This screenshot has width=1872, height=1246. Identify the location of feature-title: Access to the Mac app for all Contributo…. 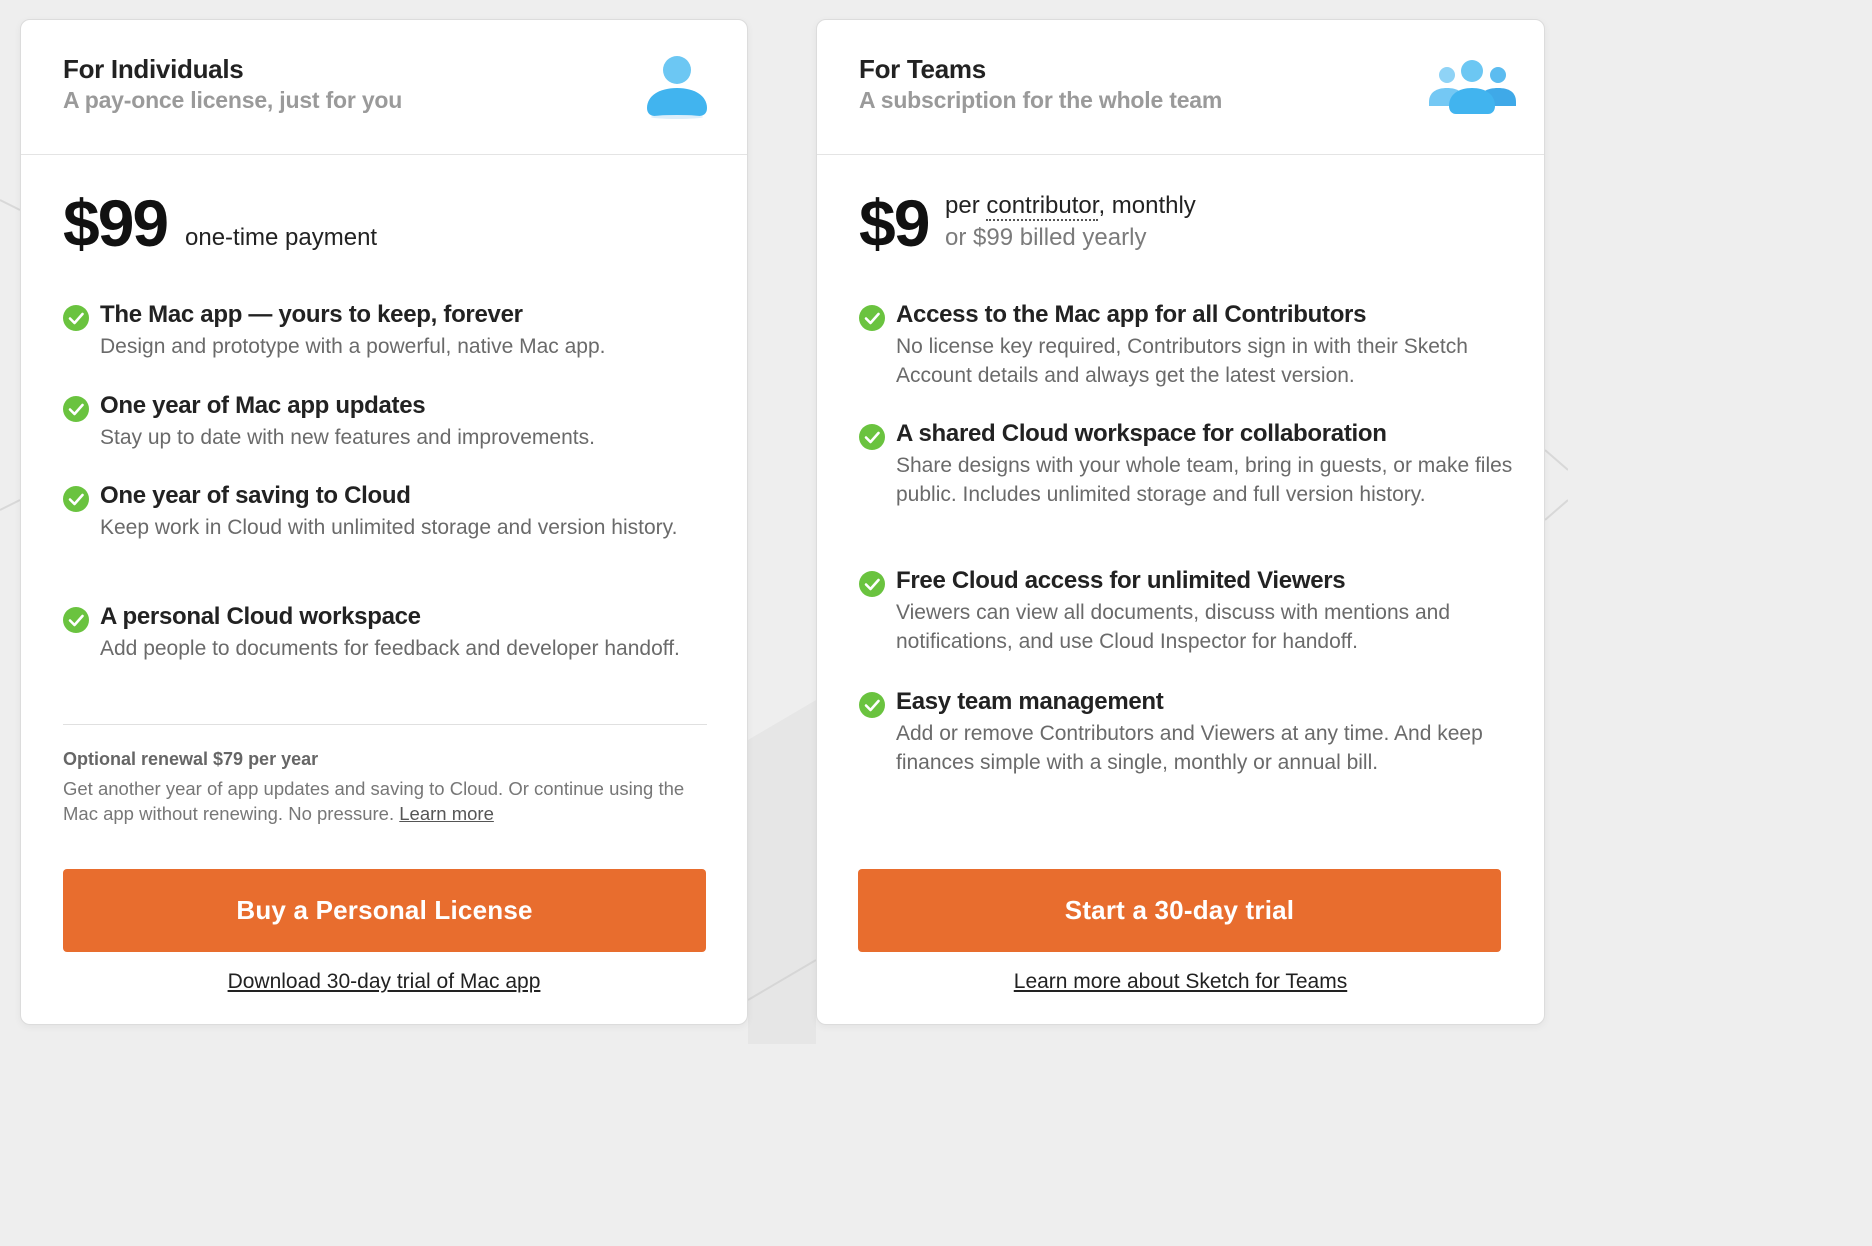
(1131, 314).